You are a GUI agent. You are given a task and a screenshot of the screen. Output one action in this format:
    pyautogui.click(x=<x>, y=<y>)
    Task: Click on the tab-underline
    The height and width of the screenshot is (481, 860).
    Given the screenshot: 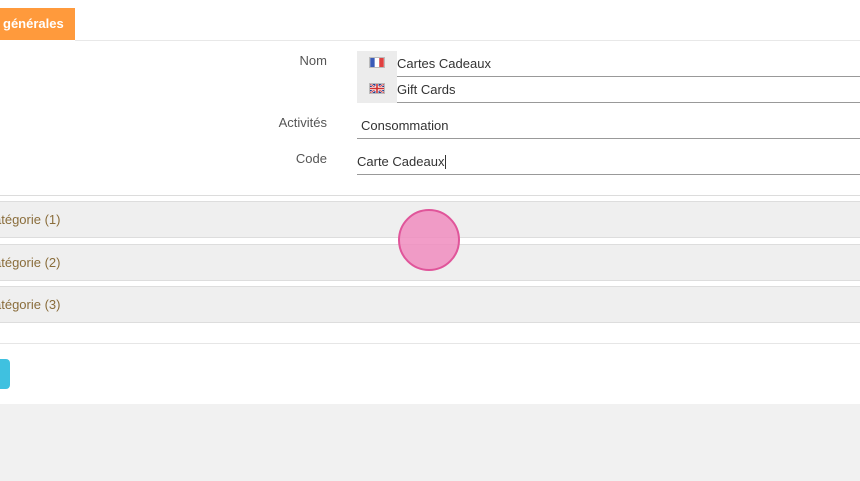 What is the action you would take?
    pyautogui.click(x=467, y=40)
    